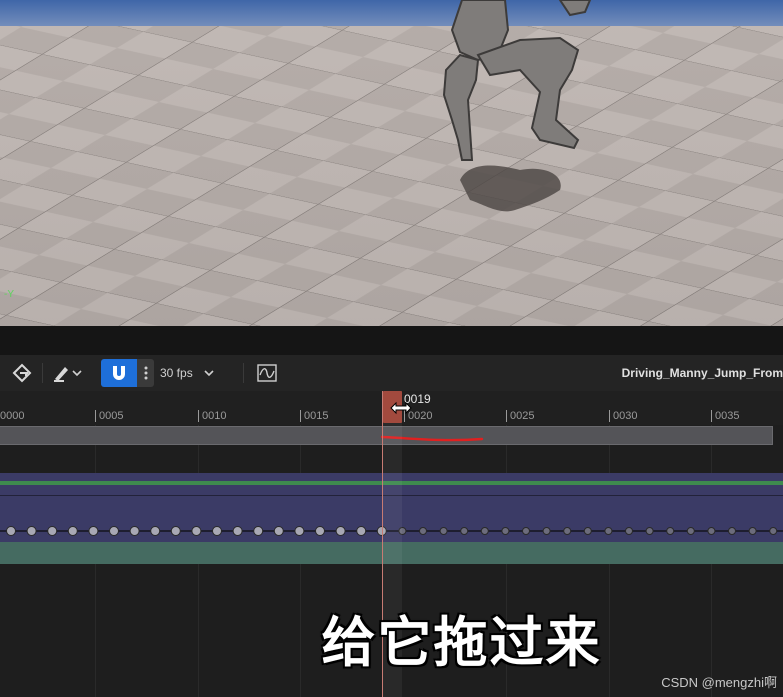 This screenshot has width=783, height=697. What do you see at coordinates (461, 642) in the screenshot?
I see `video-caption: 给它拖过来` at bounding box center [461, 642].